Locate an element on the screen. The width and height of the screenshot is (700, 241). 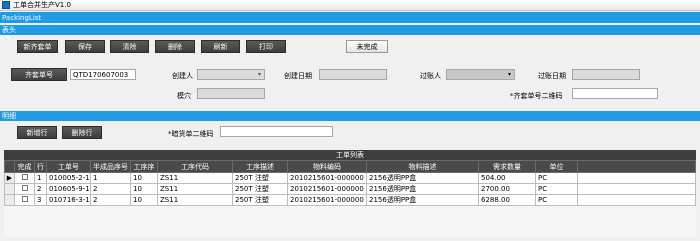
cavity-field is located at coordinates (231, 93).